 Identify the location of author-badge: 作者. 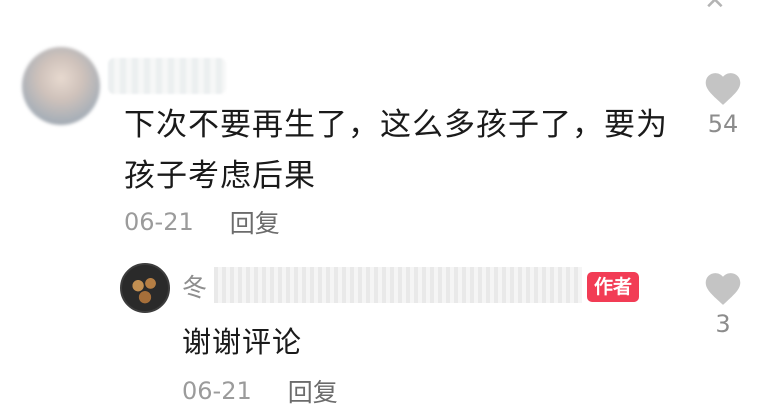
(613, 287).